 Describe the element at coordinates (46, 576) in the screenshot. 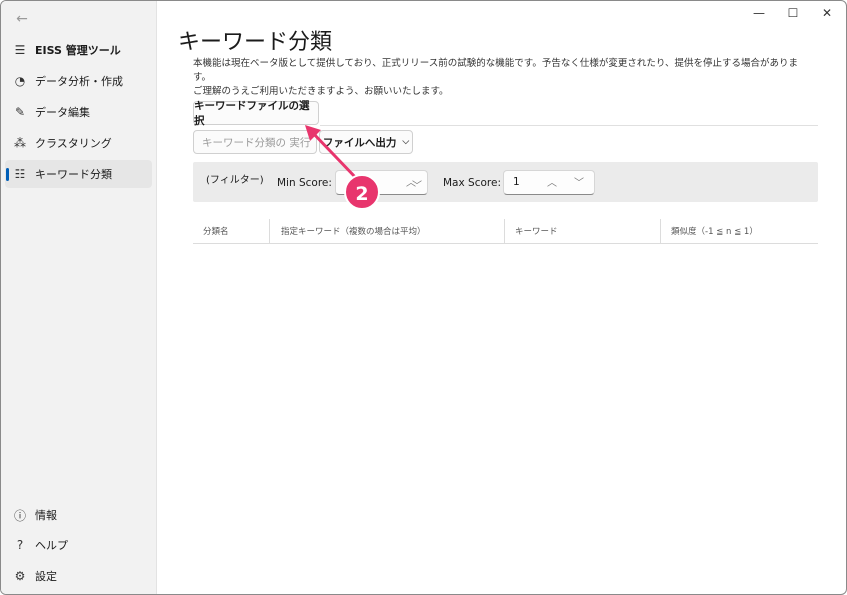

I see `sidebar-item-label: 設定` at that location.